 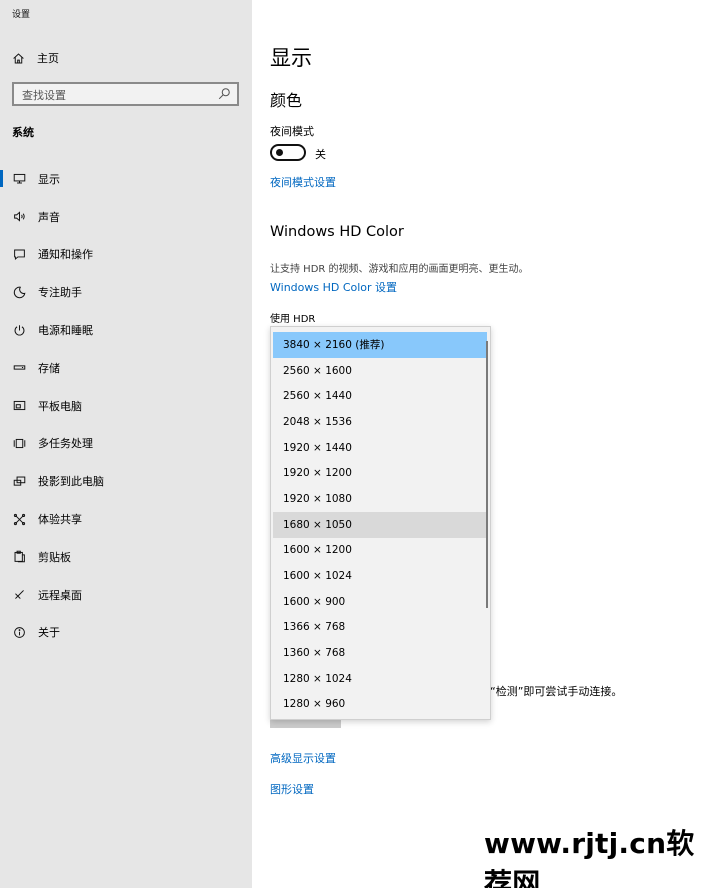 I want to click on watermark: www.rjtj.cn软荐网, so click(x=589, y=857).